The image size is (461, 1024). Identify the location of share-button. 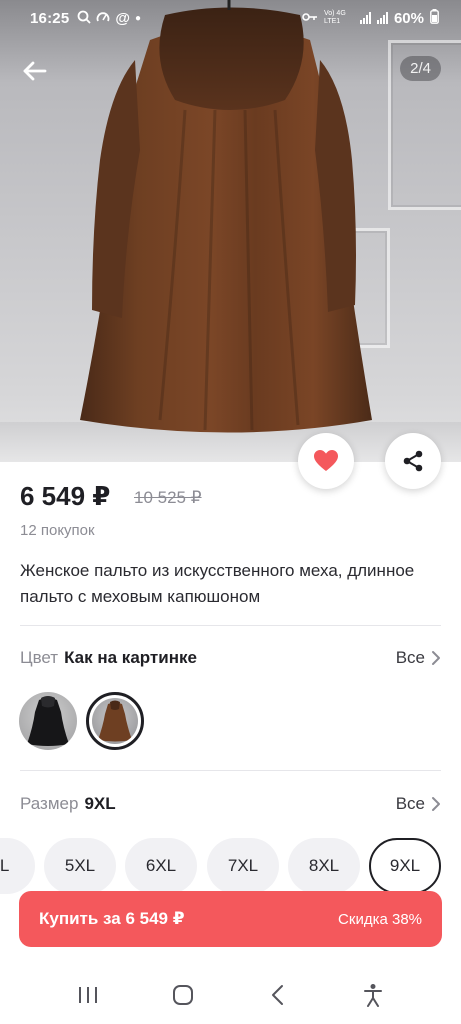
(413, 461).